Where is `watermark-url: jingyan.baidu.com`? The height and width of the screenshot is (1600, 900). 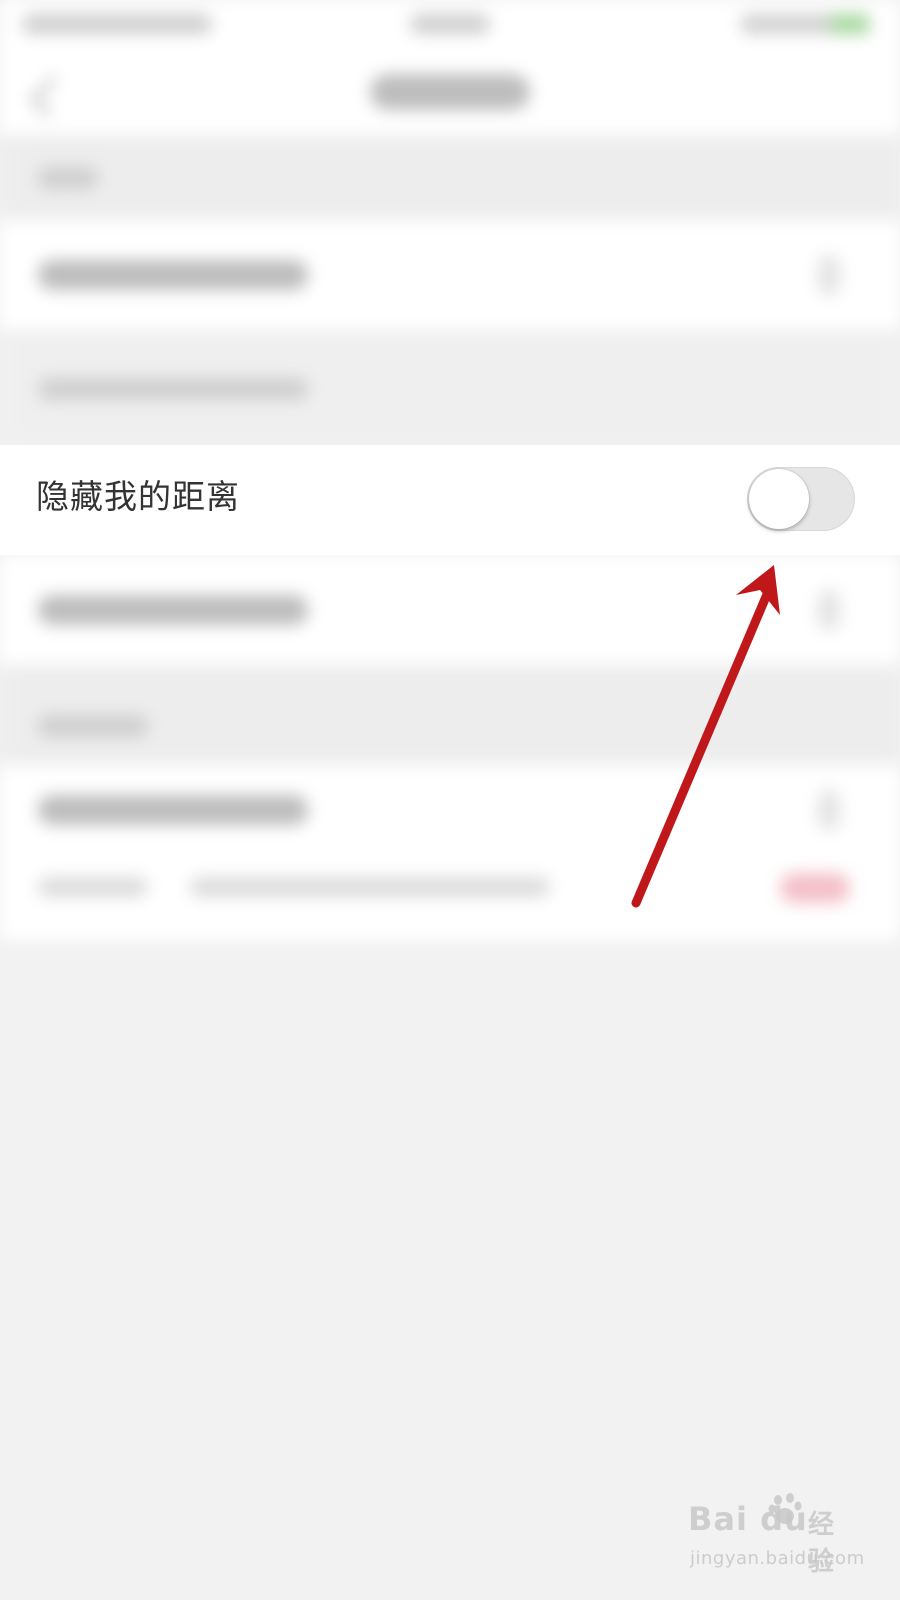
watermark-url: jingyan.baidu.com is located at coordinates (777, 1558).